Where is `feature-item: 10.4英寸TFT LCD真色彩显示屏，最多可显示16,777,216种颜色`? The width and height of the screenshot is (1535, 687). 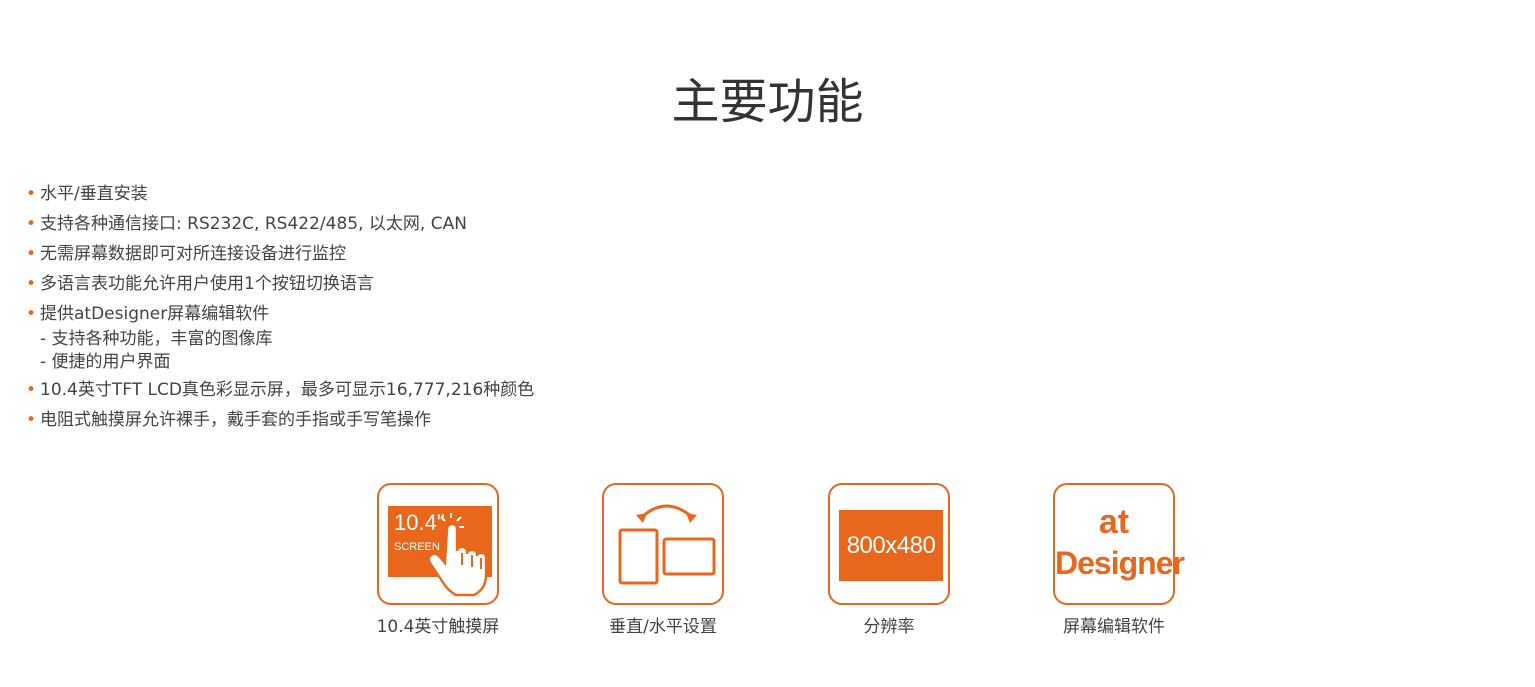
feature-item: 10.4英寸TFT LCD真色彩显示屏，最多可显示16,777,216种颜色 is located at coordinates (280, 390).